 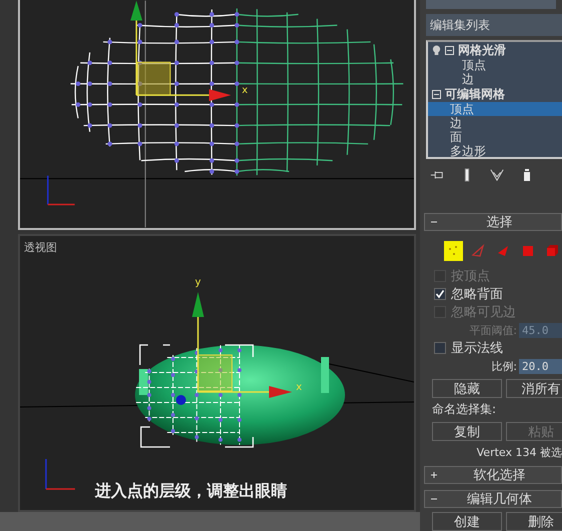 What do you see at coordinates (483, 313) in the screenshot?
I see `checkbox-label: 忽略可见边` at bounding box center [483, 313].